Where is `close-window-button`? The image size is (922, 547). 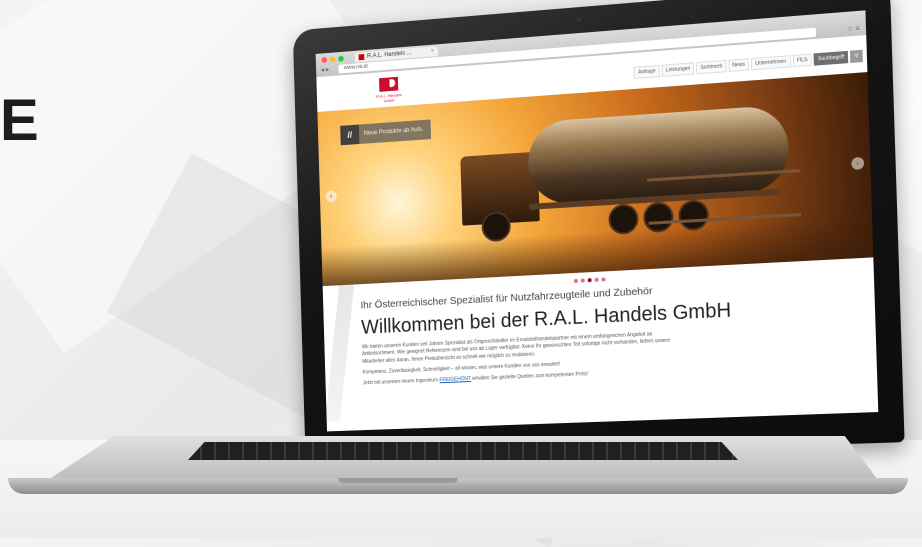
close-window-button is located at coordinates (324, 60).